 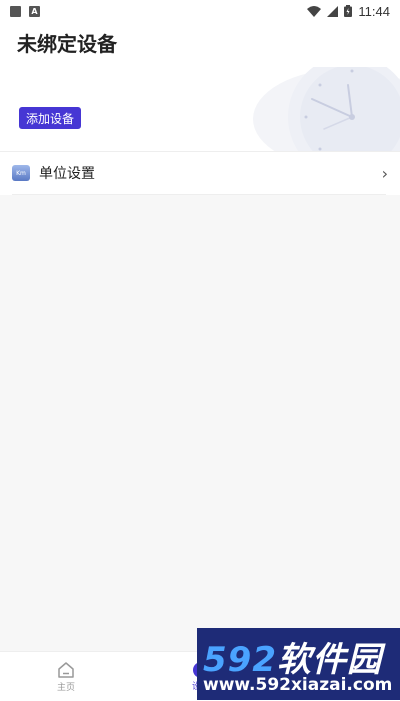 I want to click on page-title: 未绑定设备, so click(x=67, y=44).